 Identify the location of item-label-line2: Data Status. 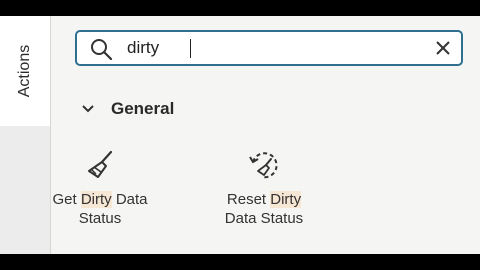
(264, 218).